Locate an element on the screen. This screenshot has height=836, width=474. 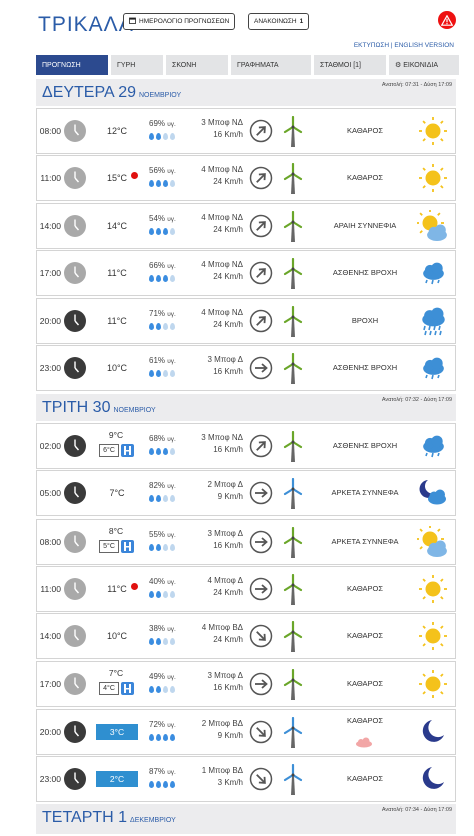
calendar-icon is located at coordinates (132, 21).